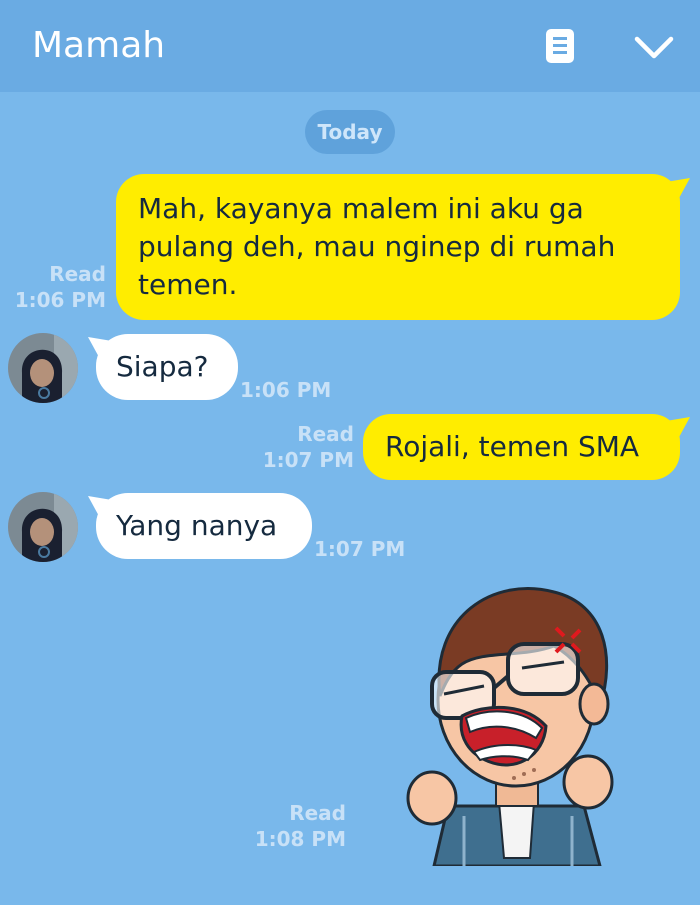 This screenshot has height=905, width=700. What do you see at coordinates (513, 721) in the screenshot?
I see `angry-boy-sticker` at bounding box center [513, 721].